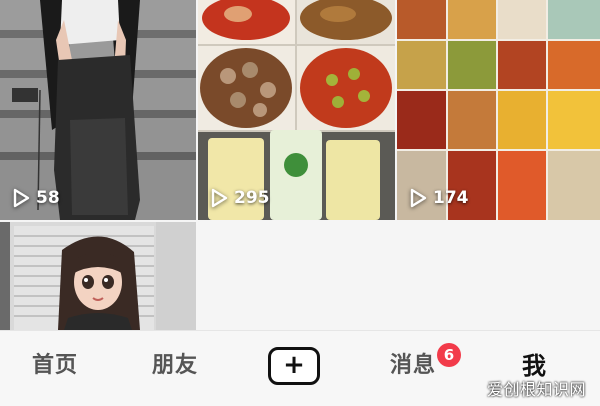 The height and width of the screenshot is (406, 600). What do you see at coordinates (536, 389) in the screenshot?
I see `watermark: 爱创根知识网` at bounding box center [536, 389].